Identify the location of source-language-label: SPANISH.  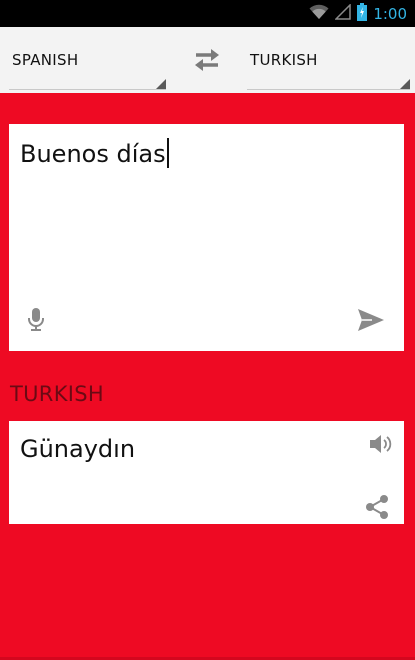
(45, 60).